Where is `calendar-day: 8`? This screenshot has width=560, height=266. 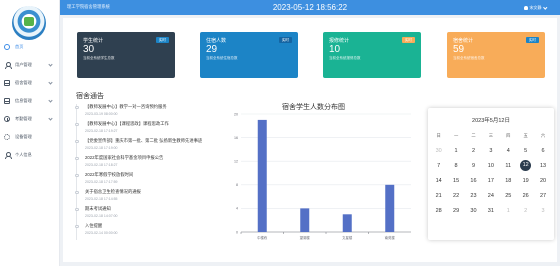
calendar-day: 8 is located at coordinates (455, 166).